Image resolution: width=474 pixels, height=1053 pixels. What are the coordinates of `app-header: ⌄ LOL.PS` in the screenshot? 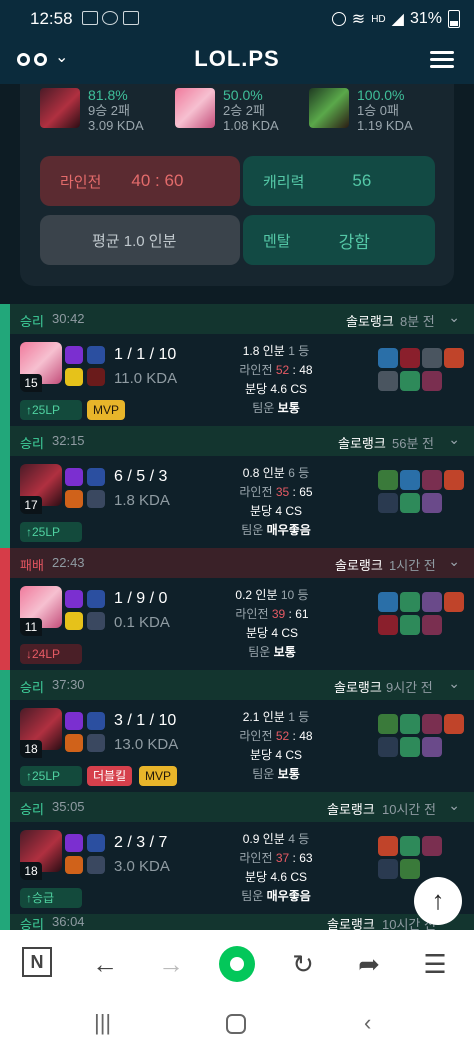 It's located at (237, 61).